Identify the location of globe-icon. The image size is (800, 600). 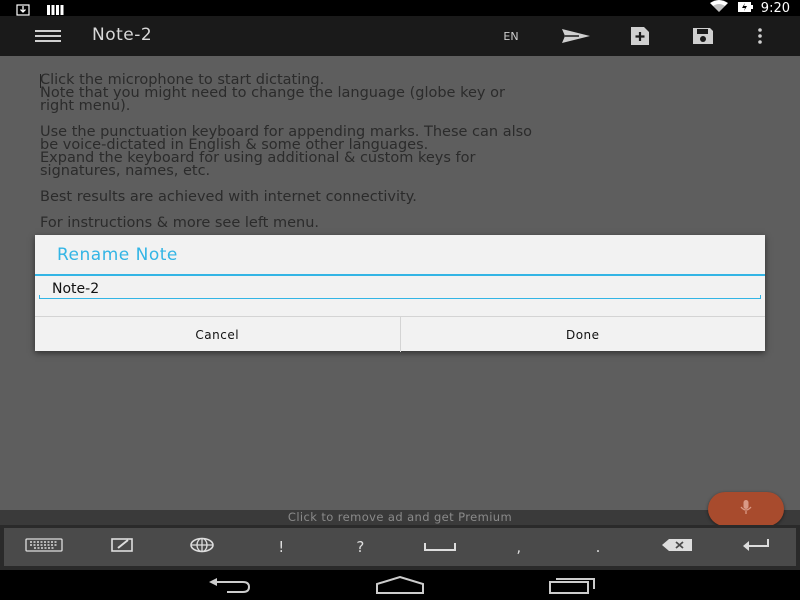
(202, 547).